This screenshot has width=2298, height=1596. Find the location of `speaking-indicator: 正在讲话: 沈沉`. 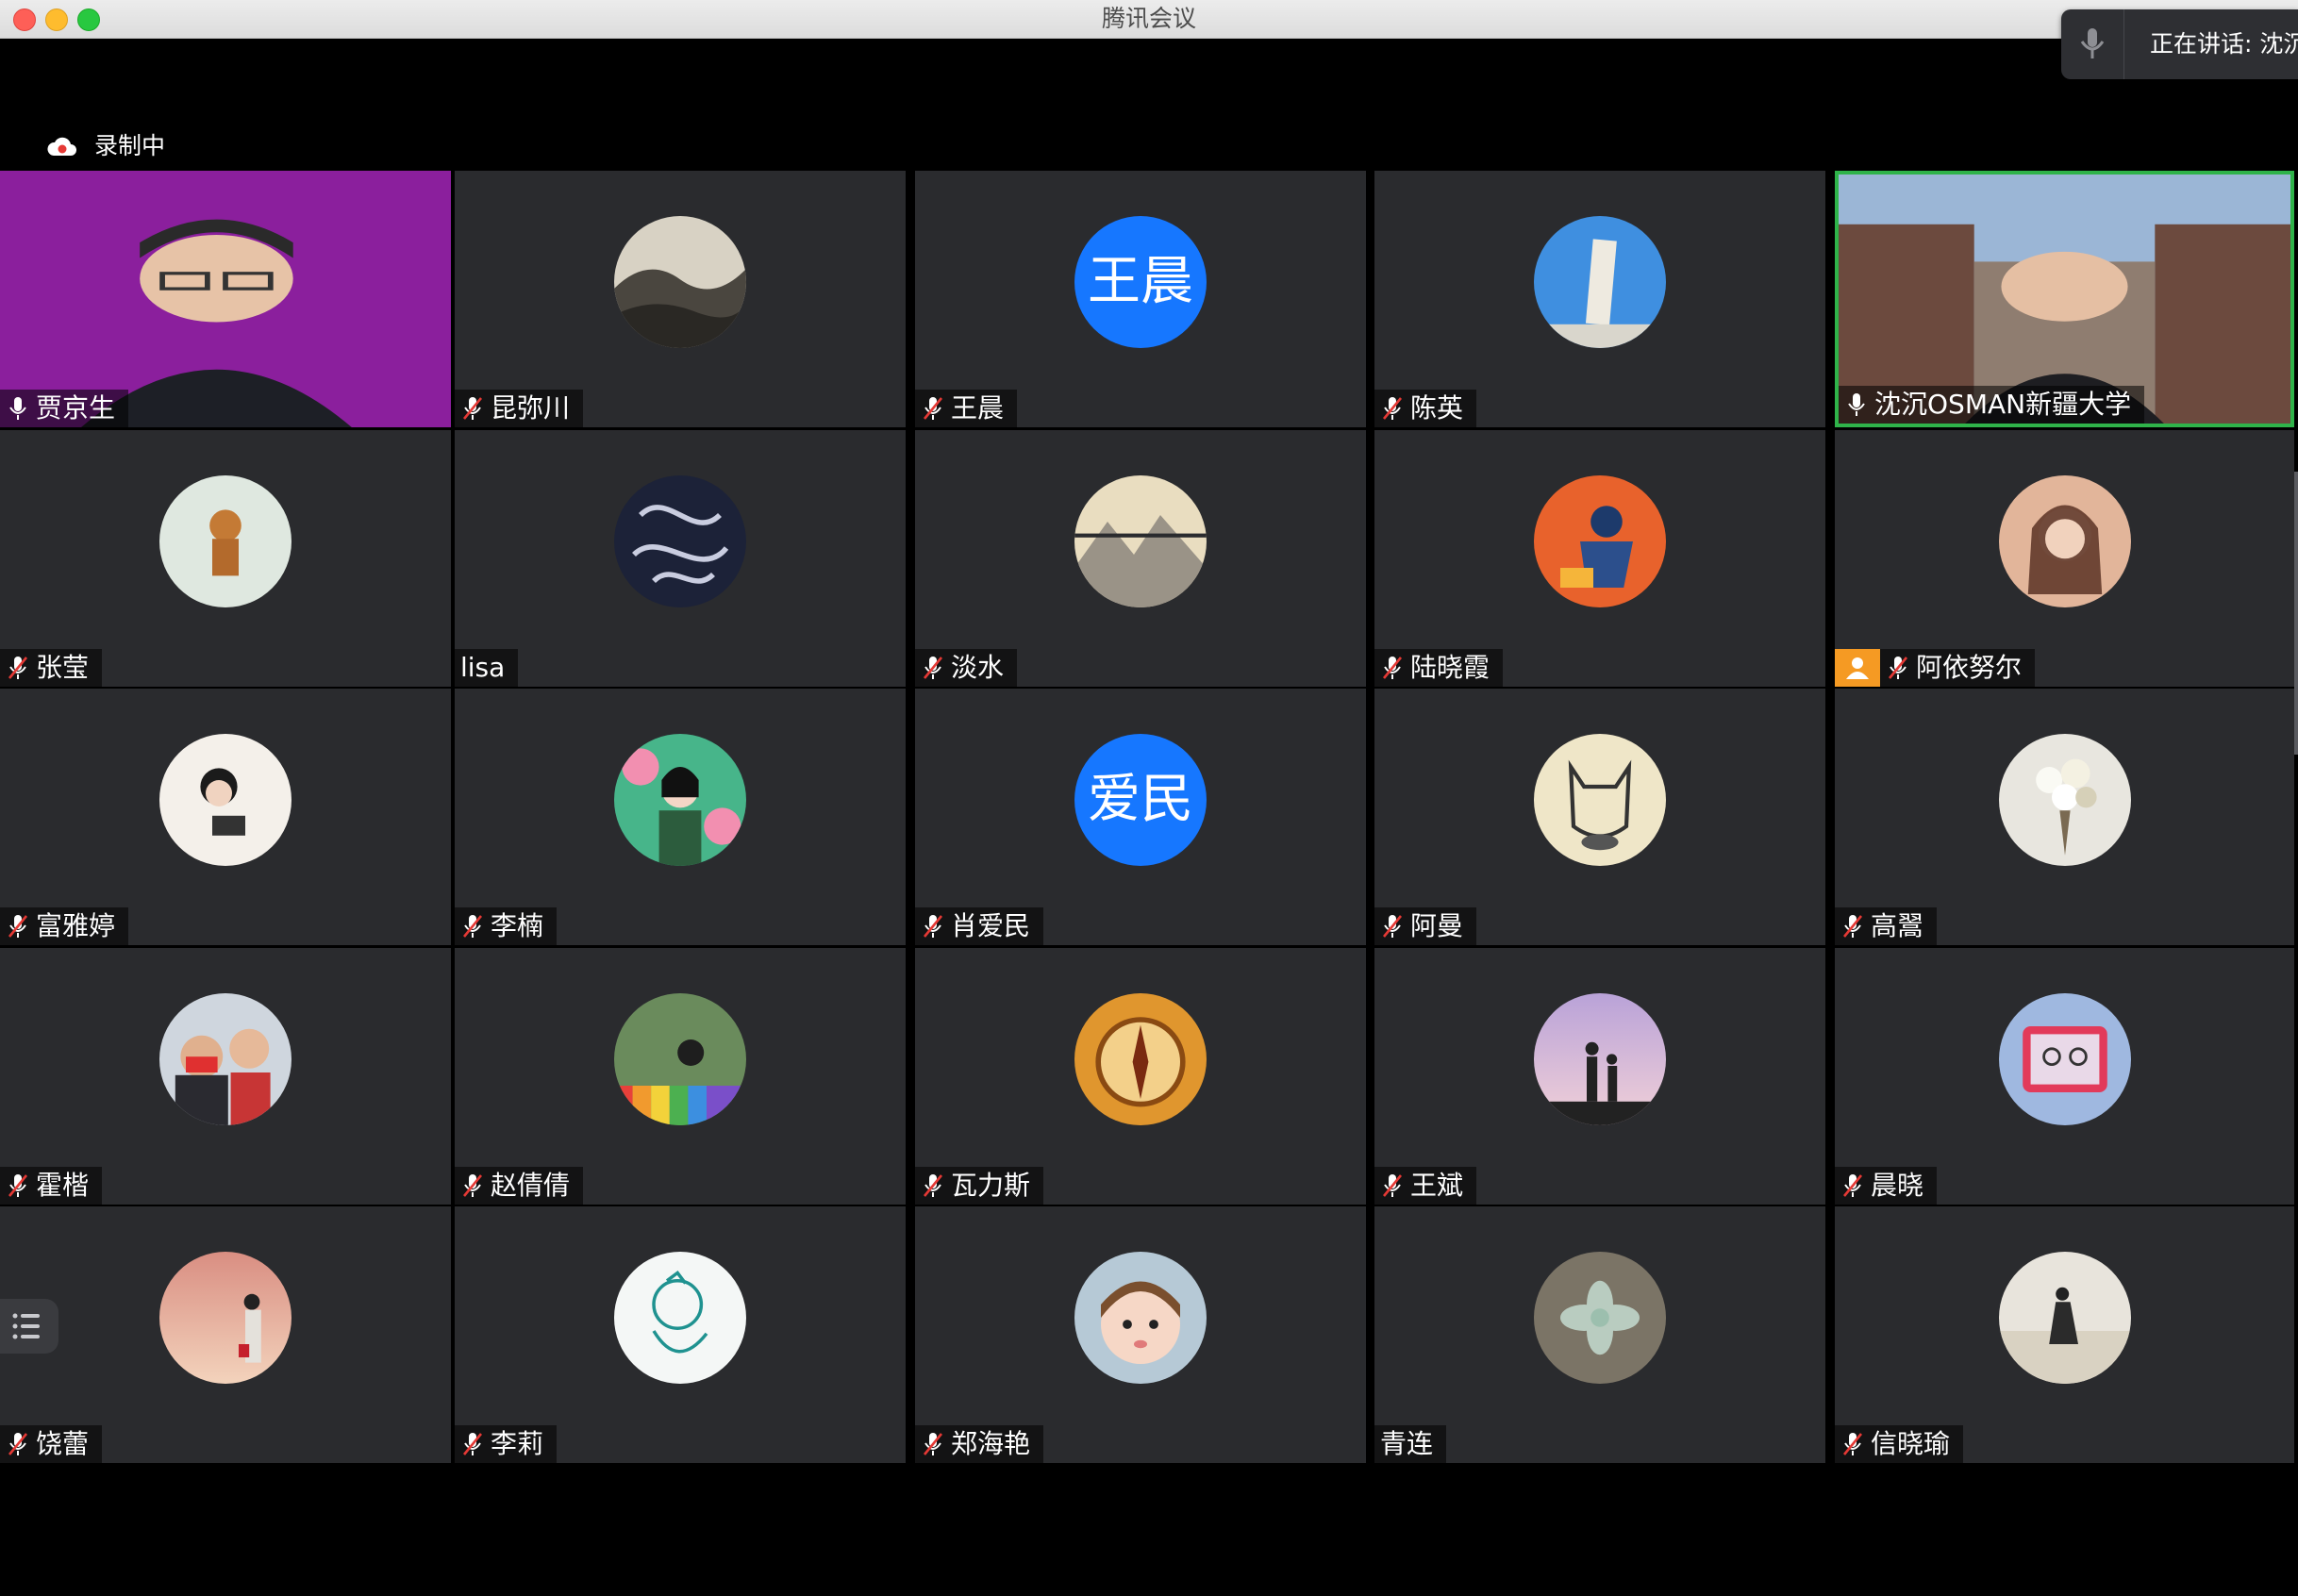

speaking-indicator: 正在讲话: 沈沉 is located at coordinates (2179, 44).